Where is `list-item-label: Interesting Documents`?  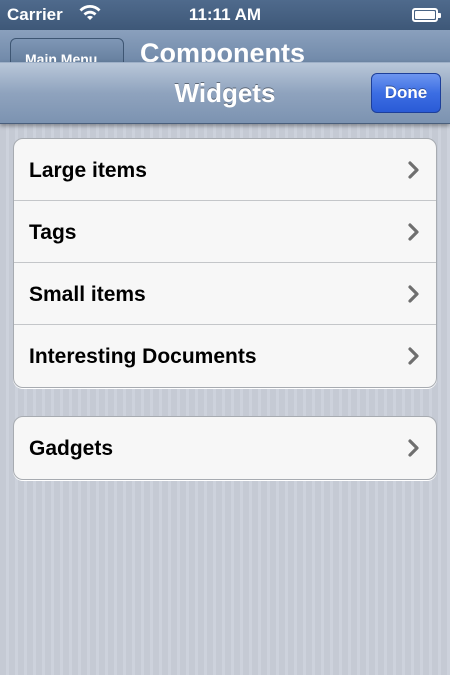 list-item-label: Interesting Documents is located at coordinates (143, 356).